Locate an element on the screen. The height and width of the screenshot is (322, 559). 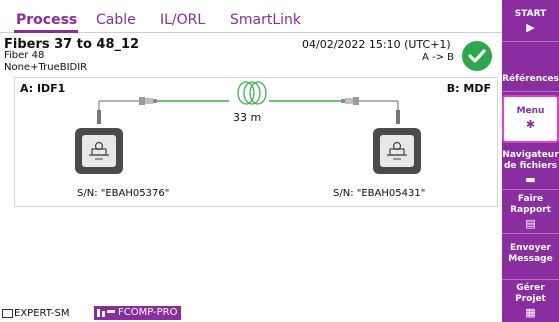
folder-icon: ▬ is located at coordinates (530, 179).